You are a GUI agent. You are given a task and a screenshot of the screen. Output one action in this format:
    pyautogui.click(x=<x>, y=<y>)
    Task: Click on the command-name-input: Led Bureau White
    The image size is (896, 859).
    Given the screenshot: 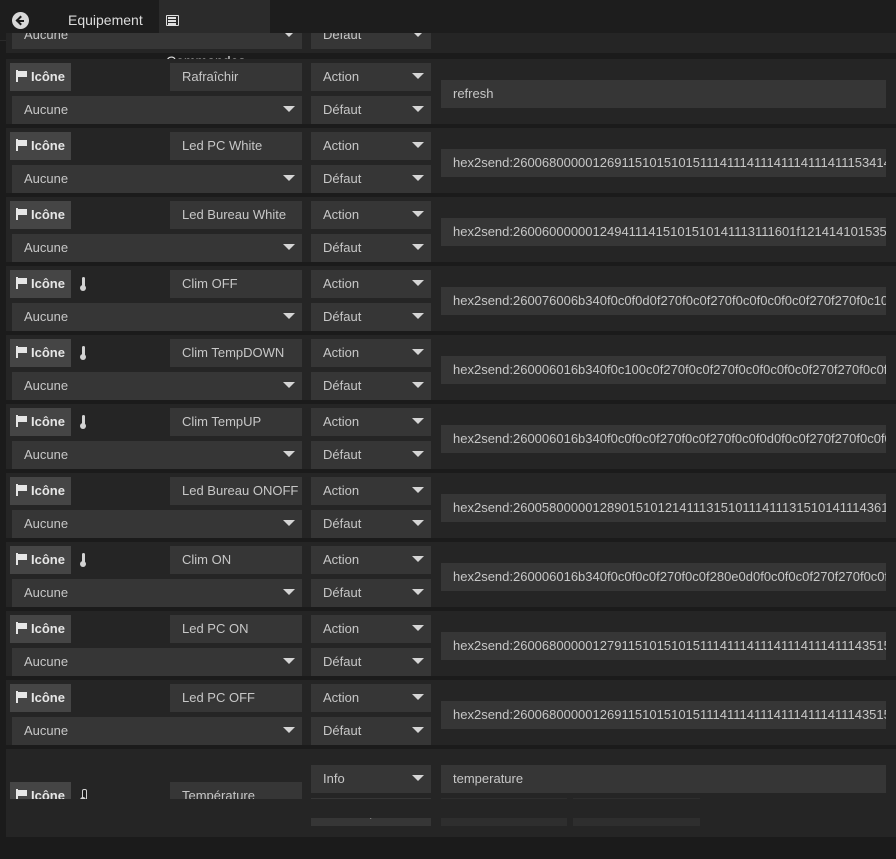 What is the action you would take?
    pyautogui.click(x=236, y=215)
    